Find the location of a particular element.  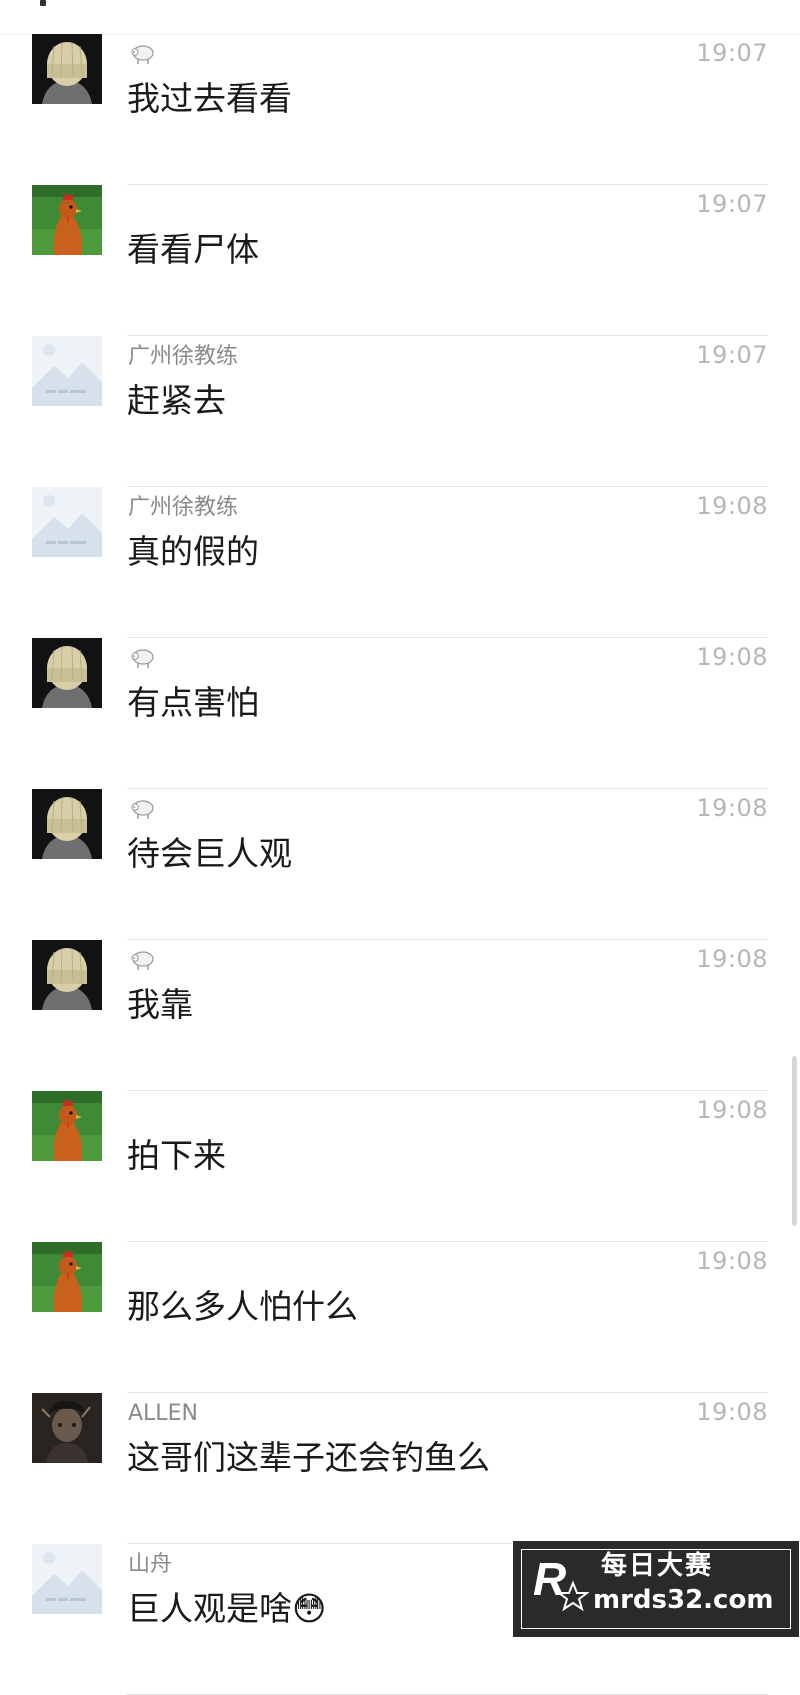

svg-text: R is located at coordinates (549, 1579).